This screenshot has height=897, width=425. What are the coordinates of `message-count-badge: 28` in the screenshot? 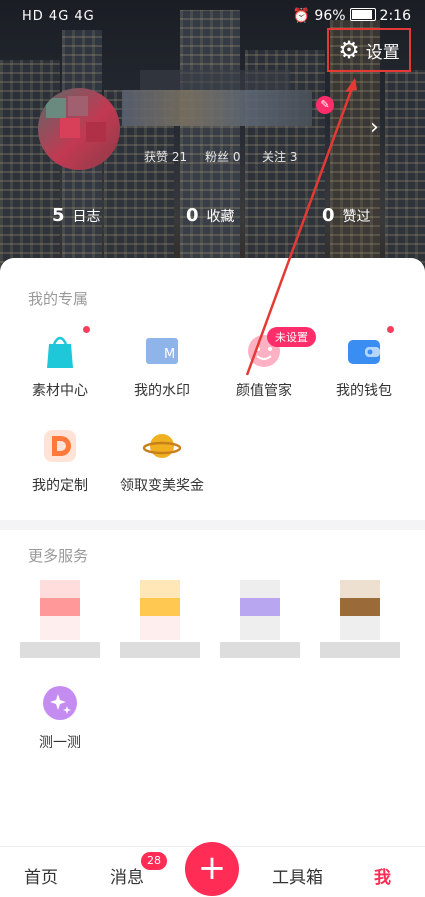 It's located at (154, 861).